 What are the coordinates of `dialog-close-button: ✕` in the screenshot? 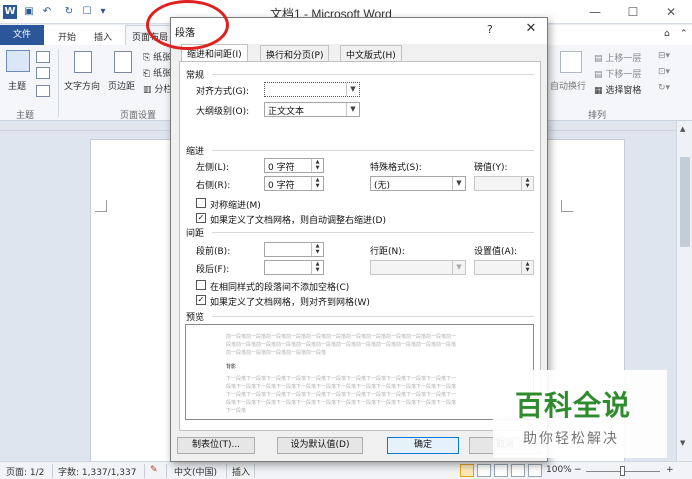 It's located at (531, 28).